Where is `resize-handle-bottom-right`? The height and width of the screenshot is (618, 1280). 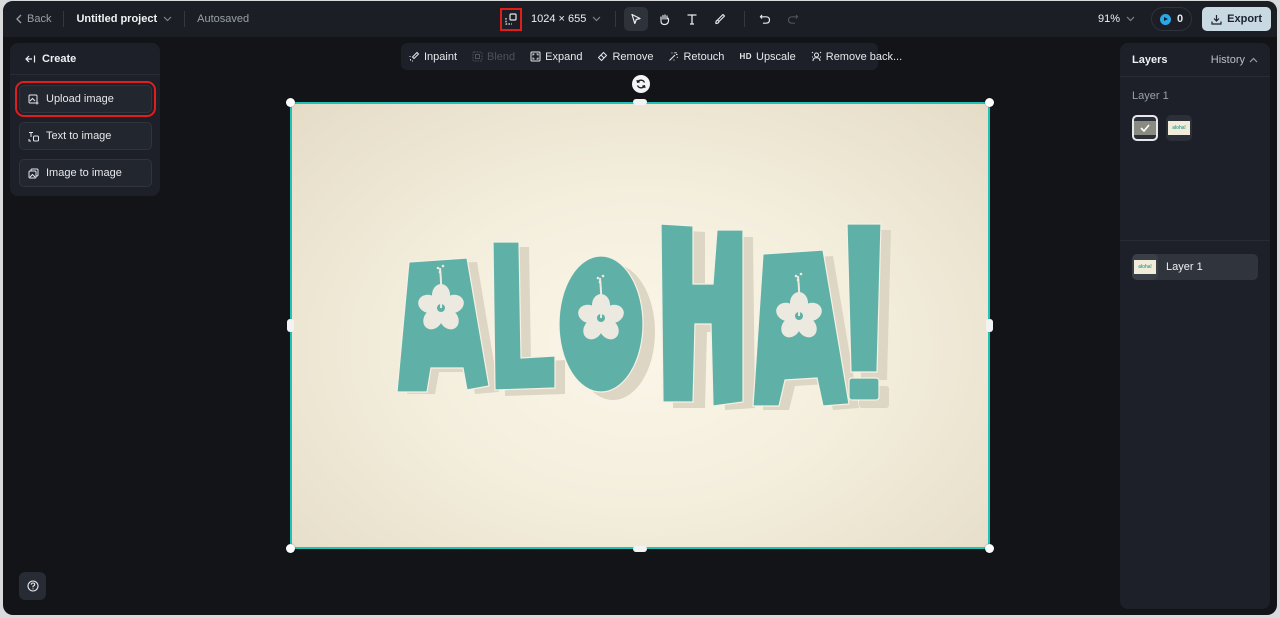
resize-handle-bottom-right is located at coordinates (989, 548).